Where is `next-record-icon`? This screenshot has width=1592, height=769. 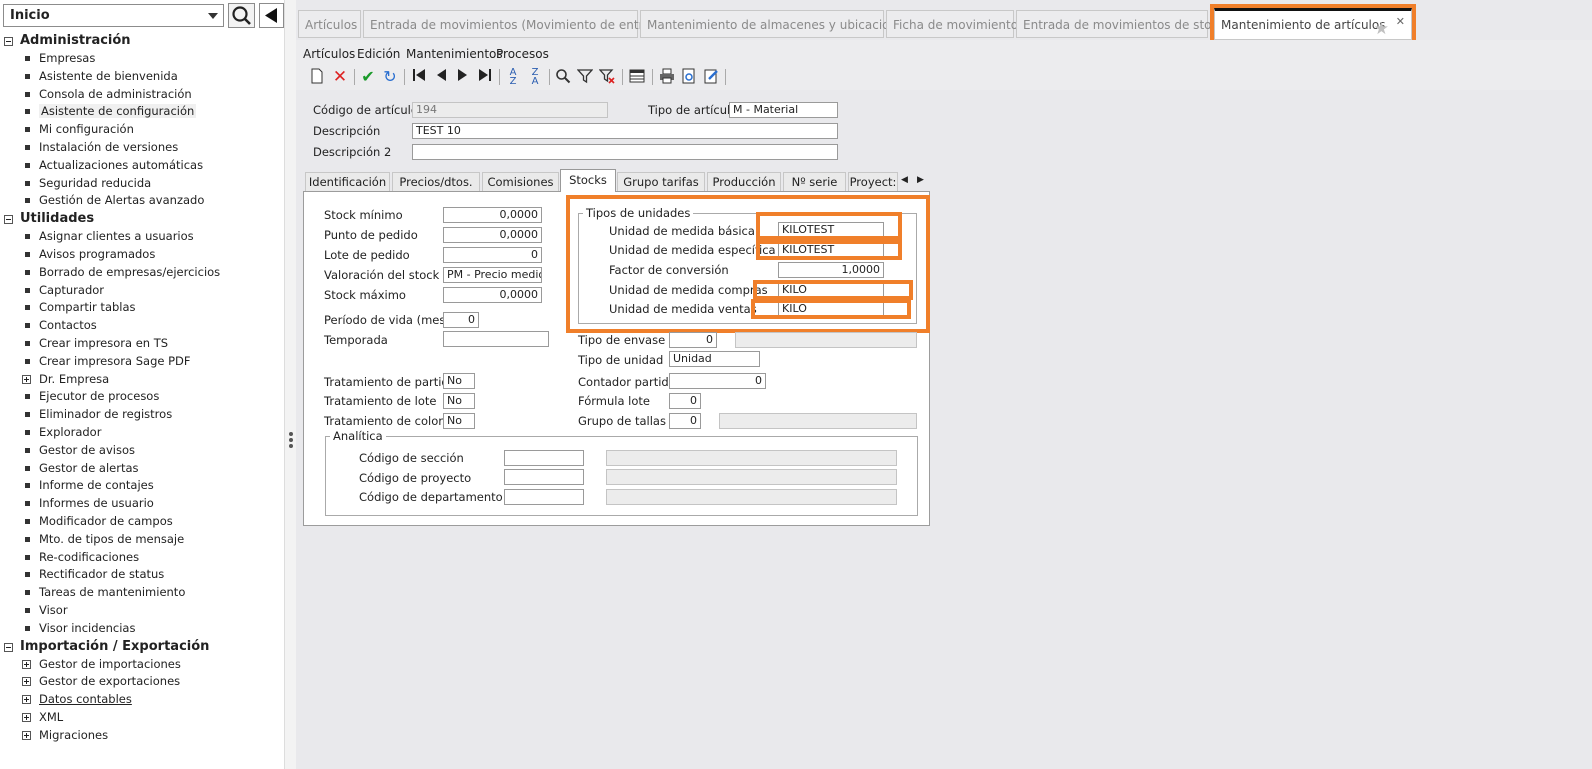
next-record-icon is located at coordinates (463, 77).